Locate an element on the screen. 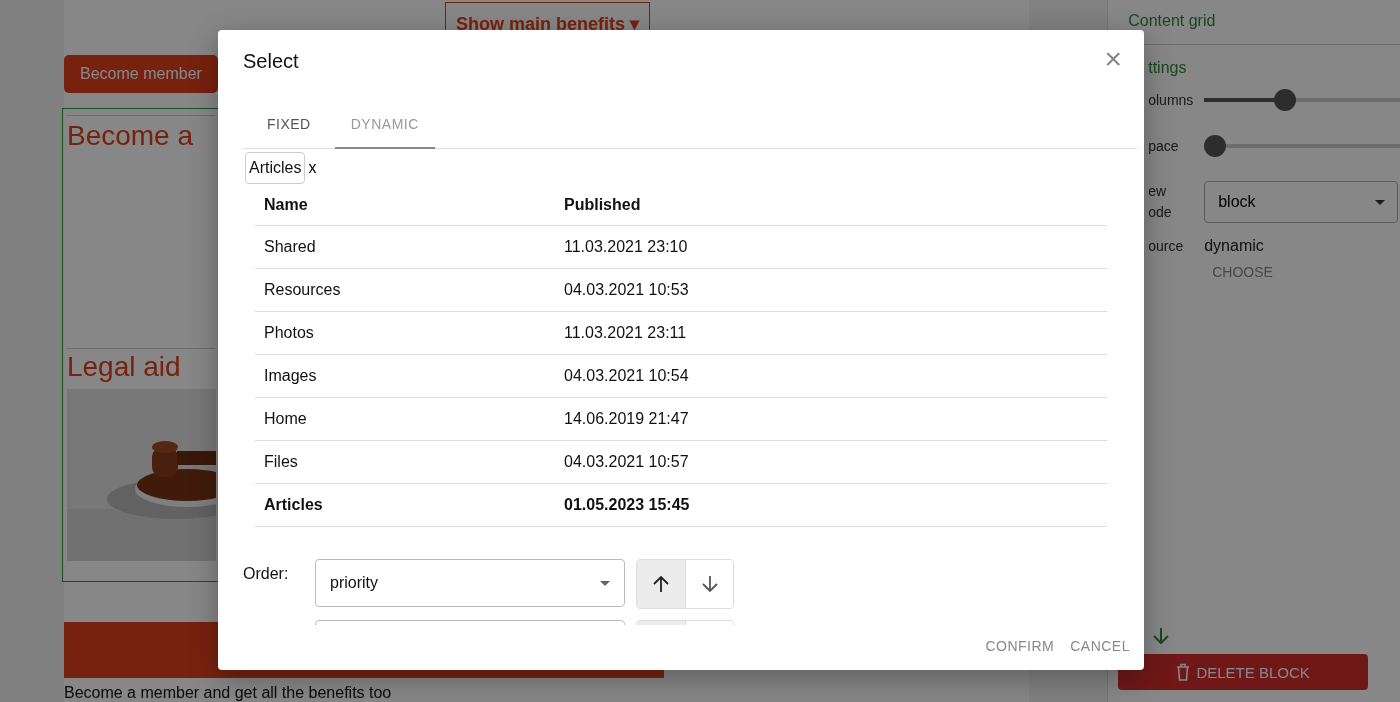 This screenshot has width=1400, height=702. table-cell-text: 04.03.2021 10:57 is located at coordinates (626, 462).